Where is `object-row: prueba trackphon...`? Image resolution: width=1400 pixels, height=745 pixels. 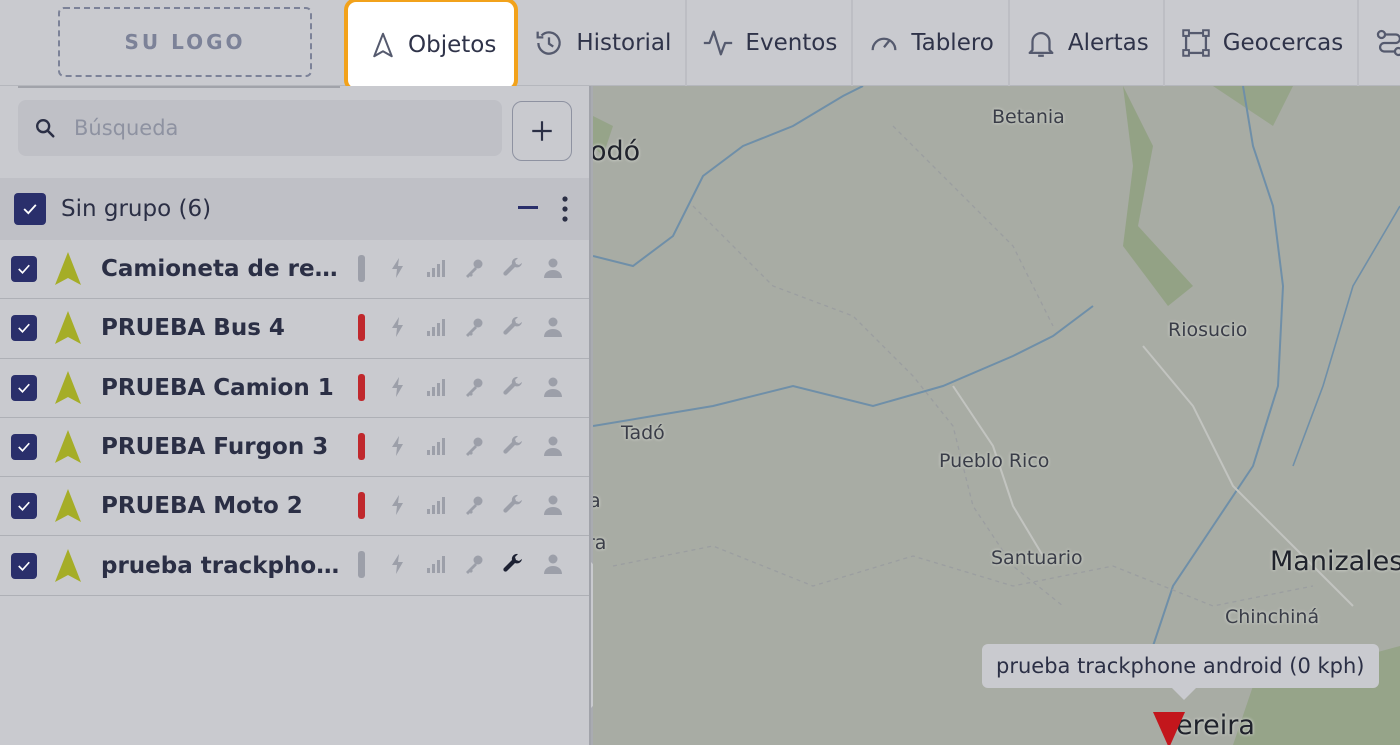
object-row: prueba trackphon... is located at coordinates (294, 566).